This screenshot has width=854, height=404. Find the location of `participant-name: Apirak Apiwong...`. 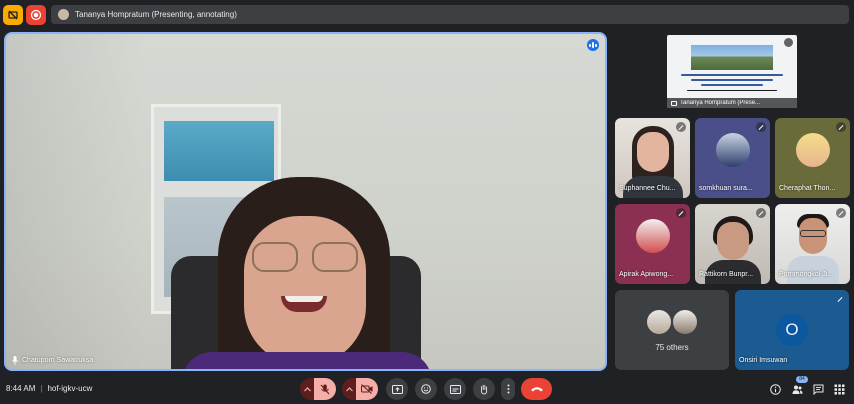

participant-name: Apirak Apiwong... is located at coordinates (646, 274).